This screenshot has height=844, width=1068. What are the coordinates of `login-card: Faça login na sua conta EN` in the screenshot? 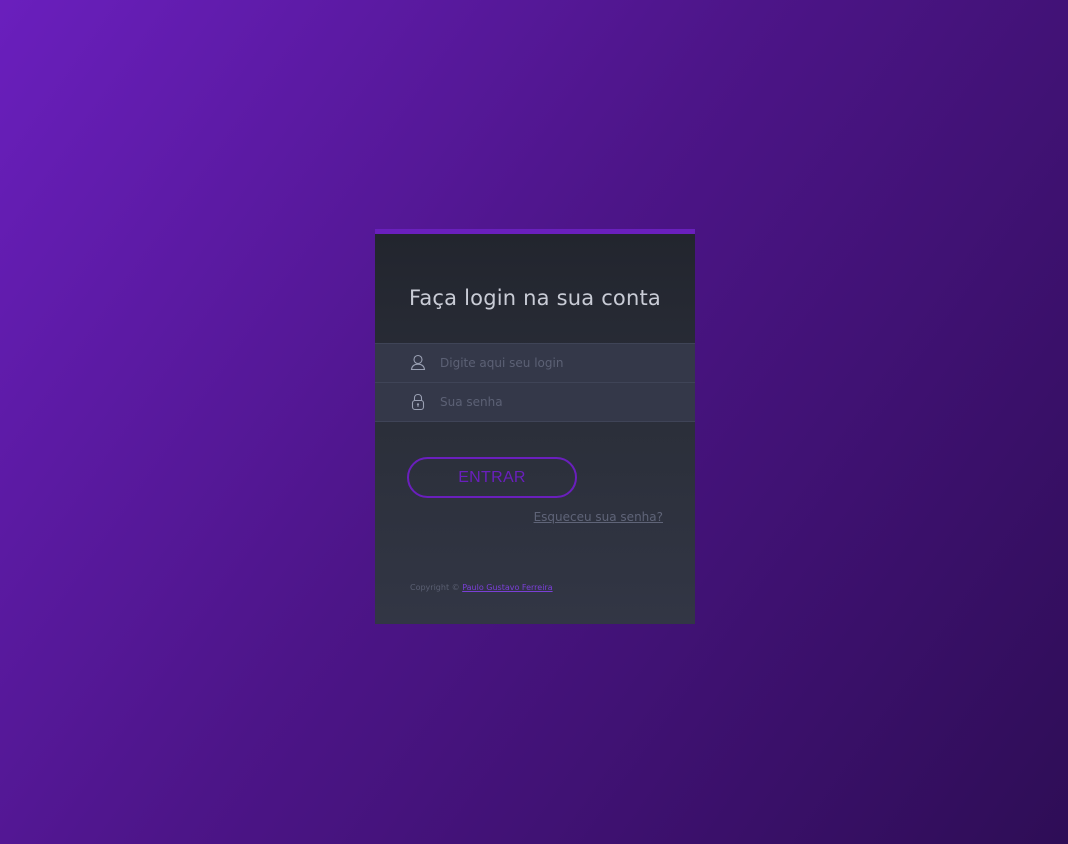 It's located at (535, 426).